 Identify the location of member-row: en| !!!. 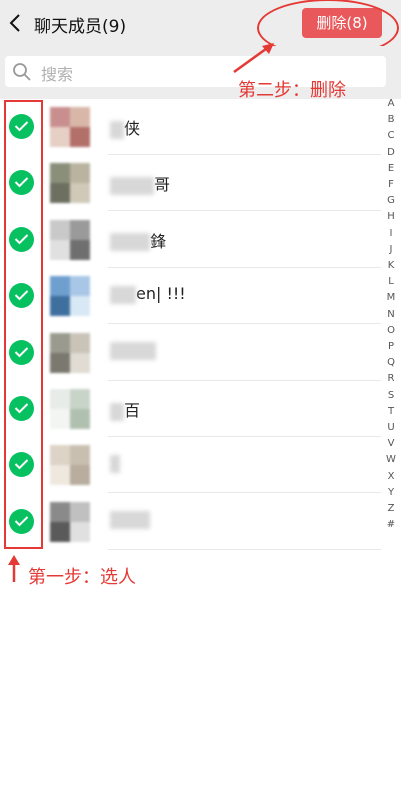
(200, 296).